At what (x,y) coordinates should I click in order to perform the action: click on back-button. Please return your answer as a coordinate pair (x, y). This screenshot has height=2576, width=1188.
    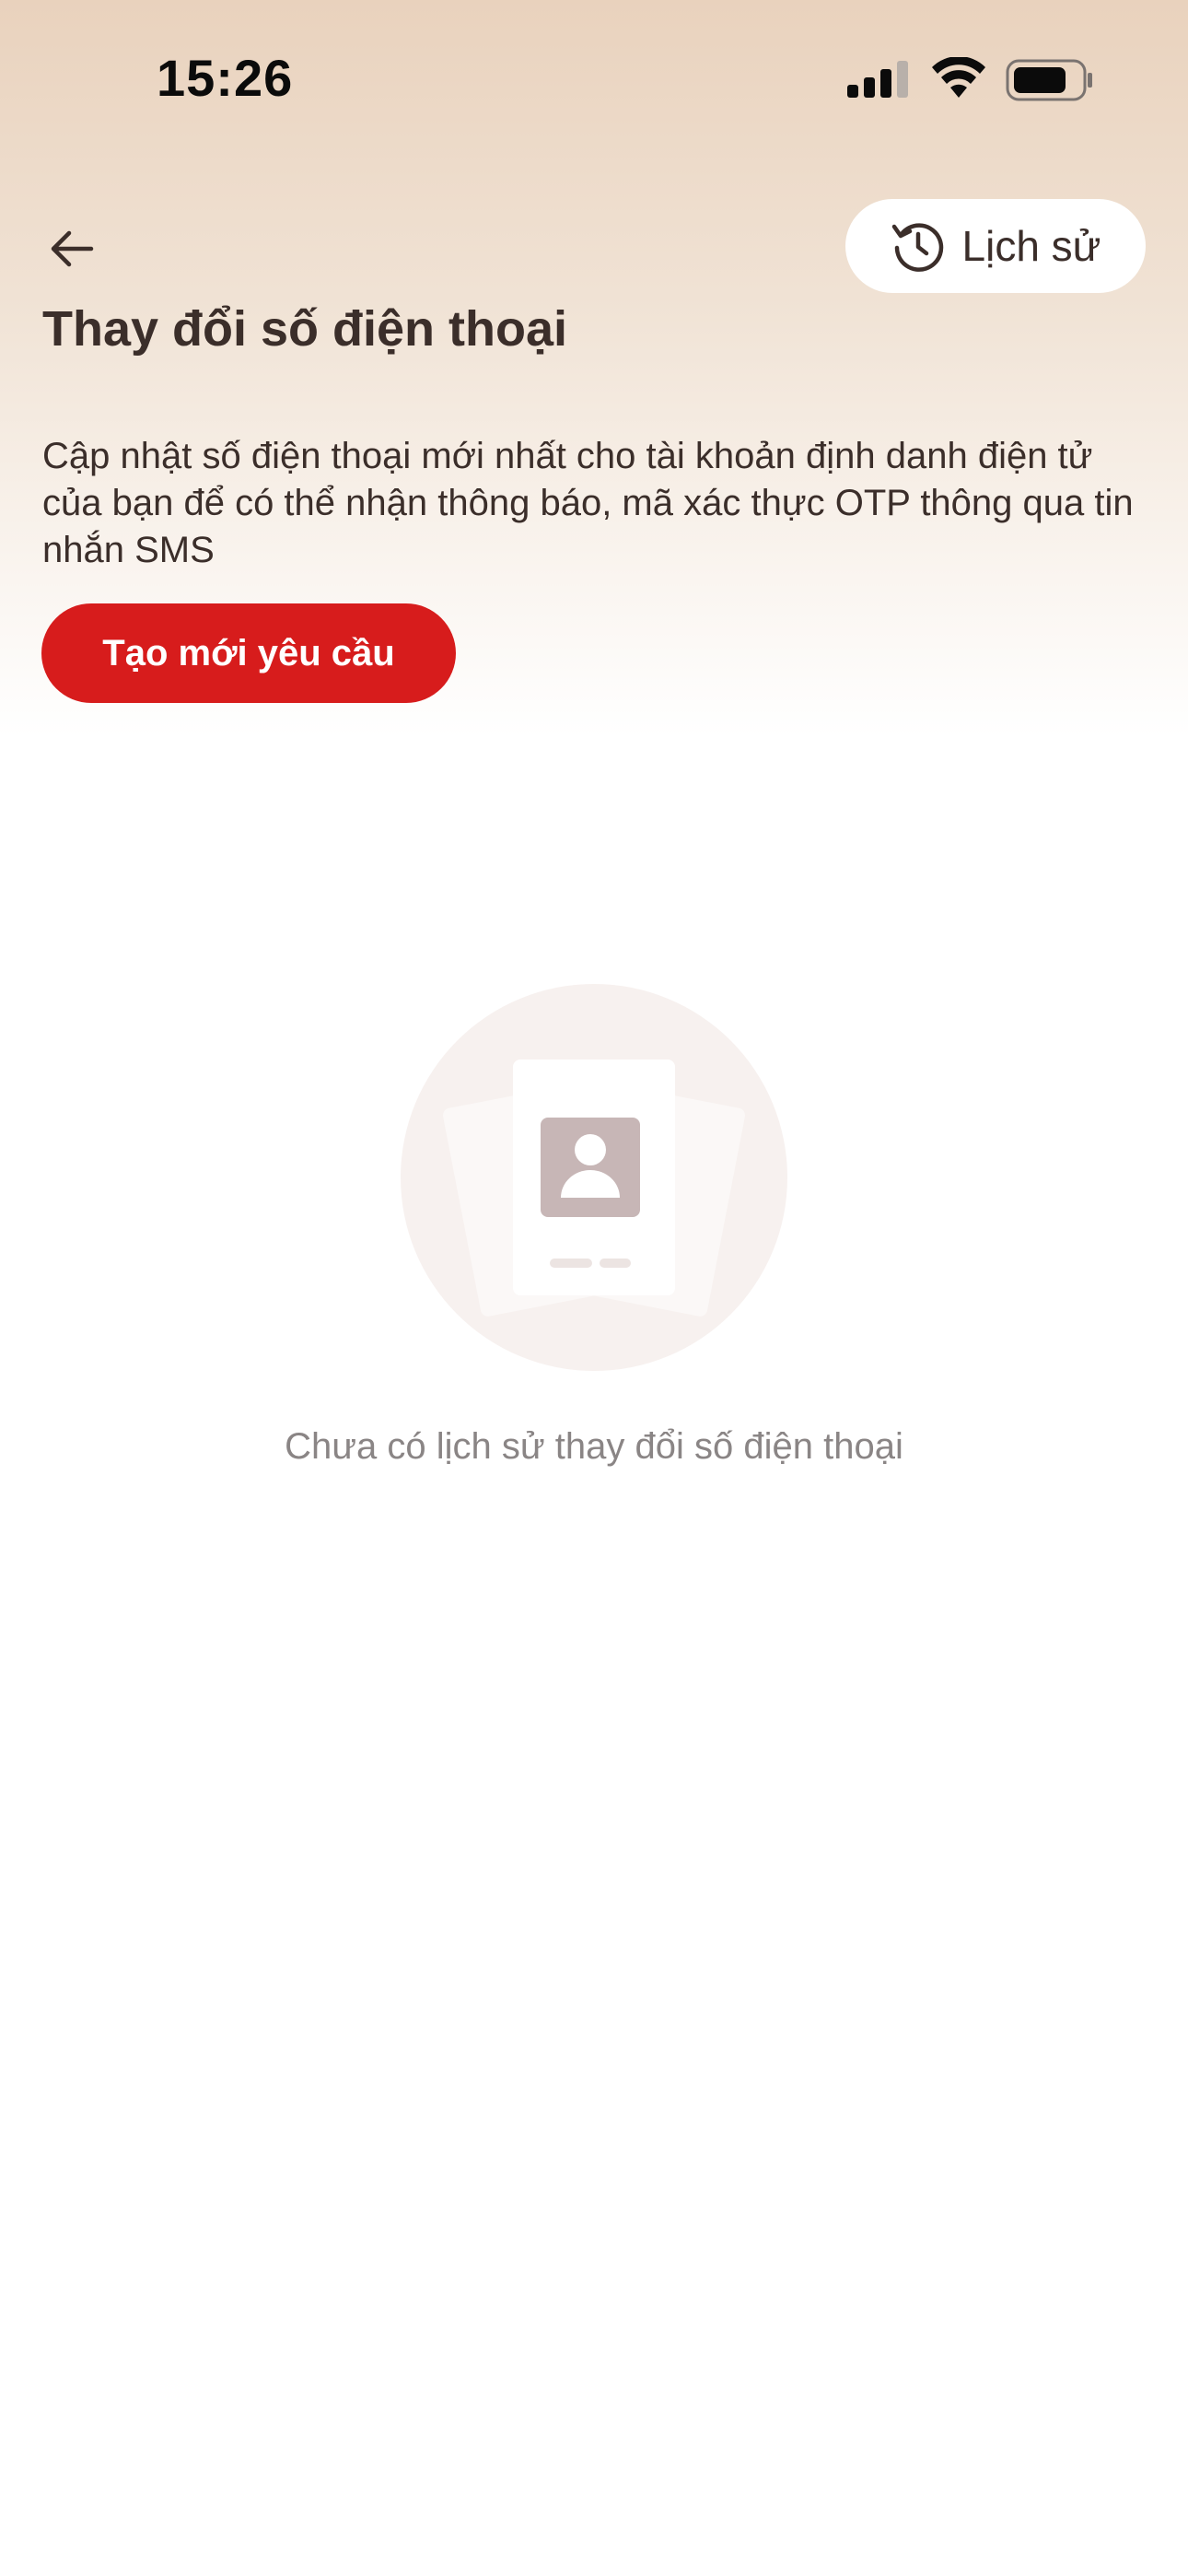
    Looking at the image, I should click on (72, 249).